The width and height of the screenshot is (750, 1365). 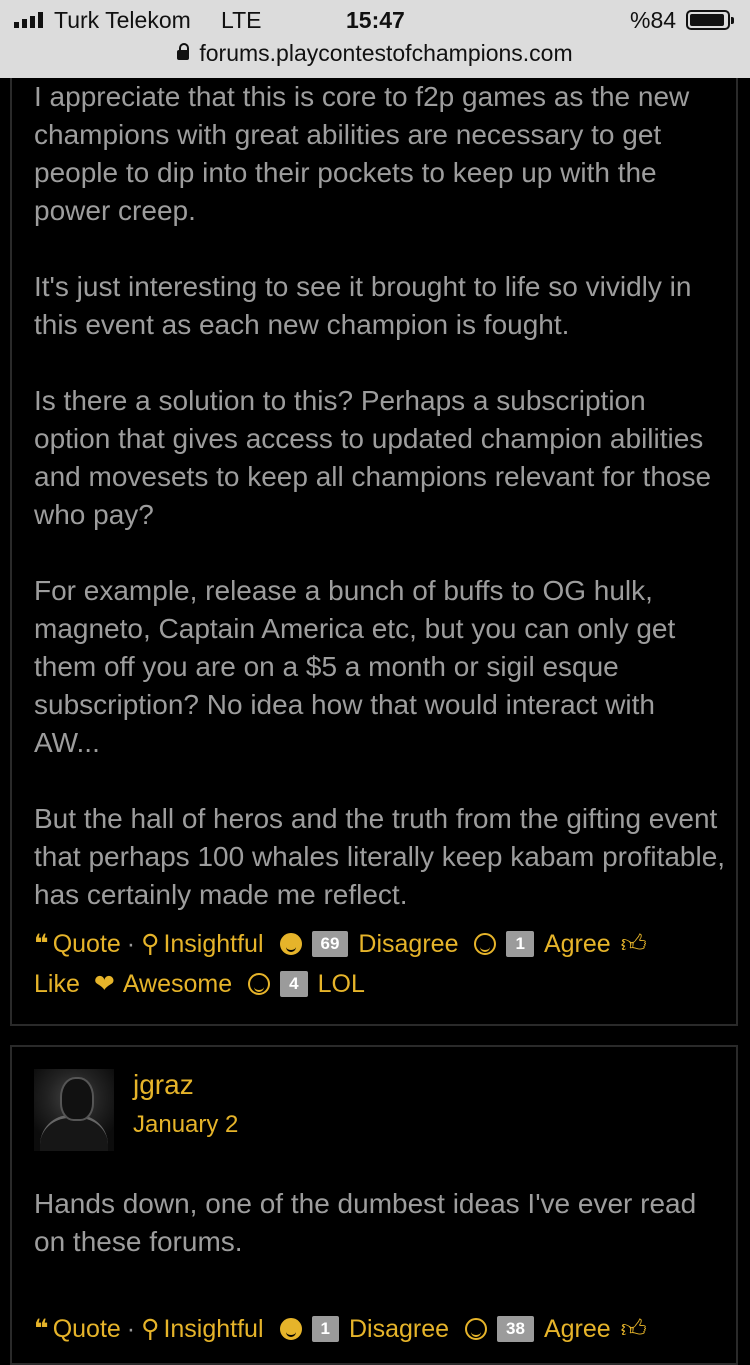 I want to click on network-type: LTE, so click(x=241, y=20).